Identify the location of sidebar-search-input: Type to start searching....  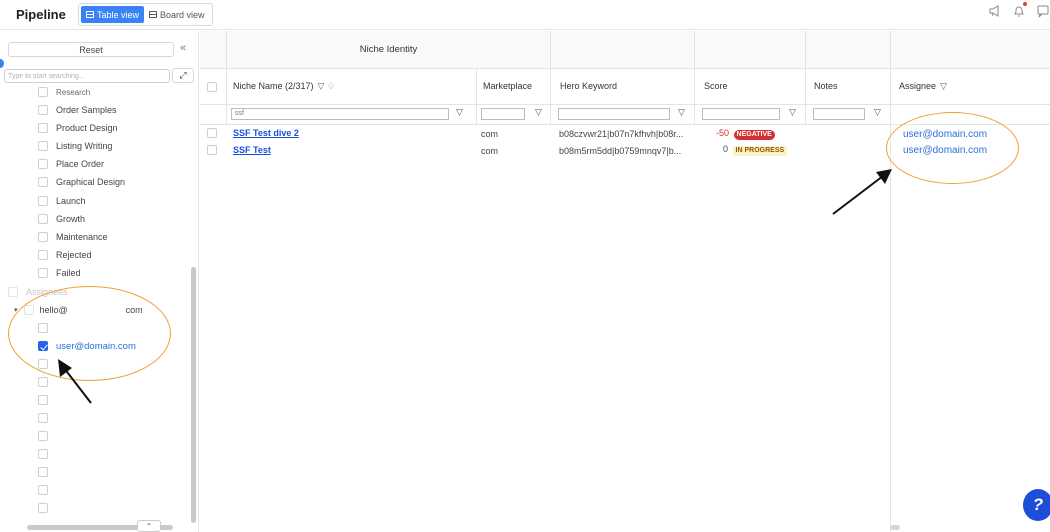
(87, 76).